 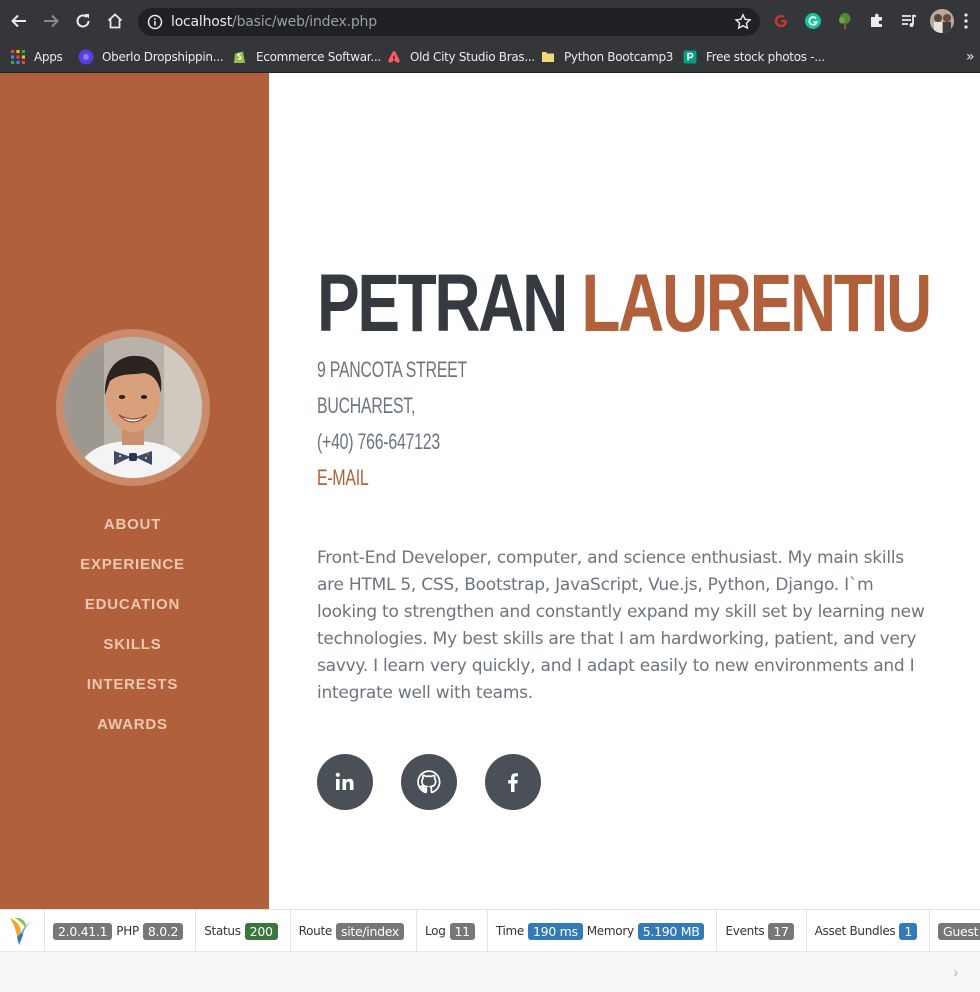 What do you see at coordinates (781, 931) in the screenshot?
I see `events-count-badge: 17` at bounding box center [781, 931].